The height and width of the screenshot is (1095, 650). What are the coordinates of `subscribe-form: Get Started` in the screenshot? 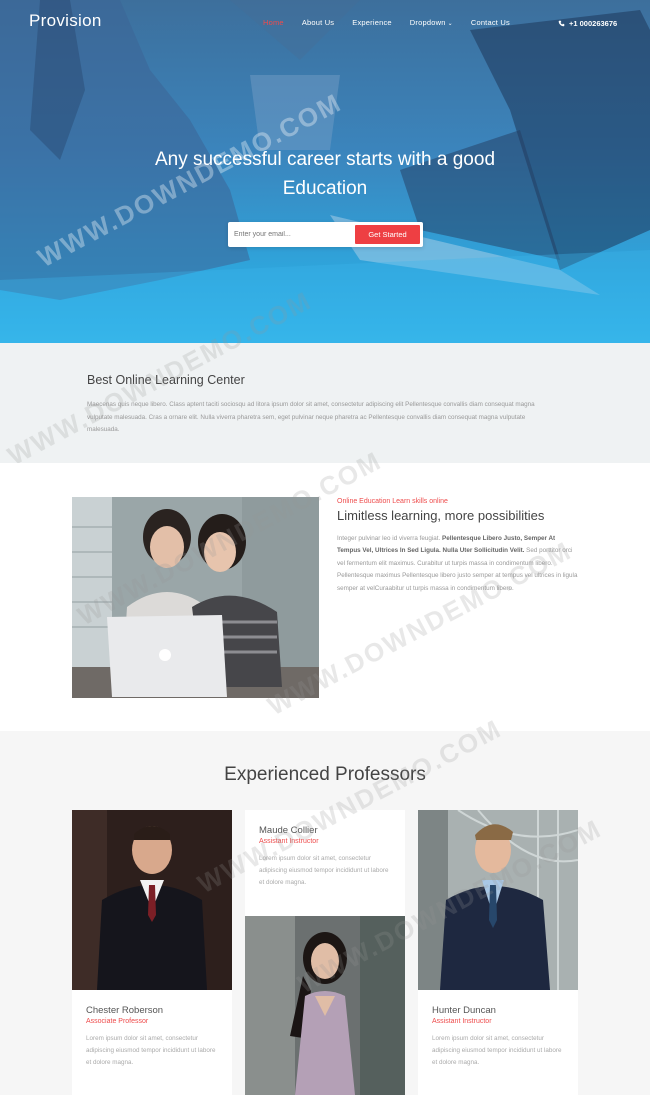 It's located at (325, 234).